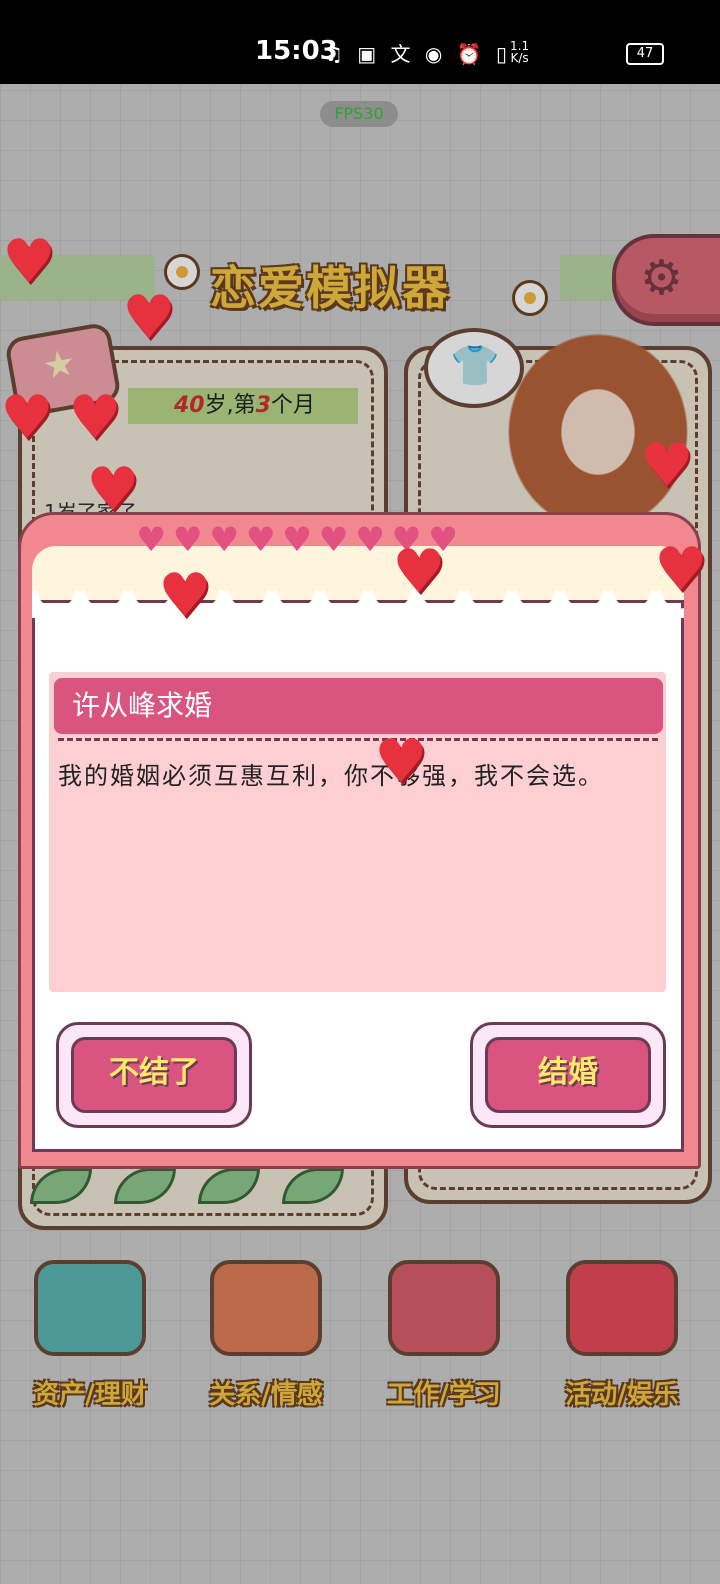  What do you see at coordinates (358, 706) in the screenshot?
I see `dialog-title: 许从峰求婚` at bounding box center [358, 706].